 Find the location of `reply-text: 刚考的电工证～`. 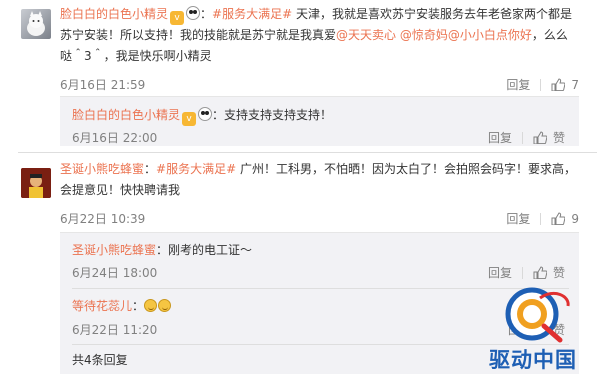

reply-text: 刚考的电工证～ is located at coordinates (210, 250).